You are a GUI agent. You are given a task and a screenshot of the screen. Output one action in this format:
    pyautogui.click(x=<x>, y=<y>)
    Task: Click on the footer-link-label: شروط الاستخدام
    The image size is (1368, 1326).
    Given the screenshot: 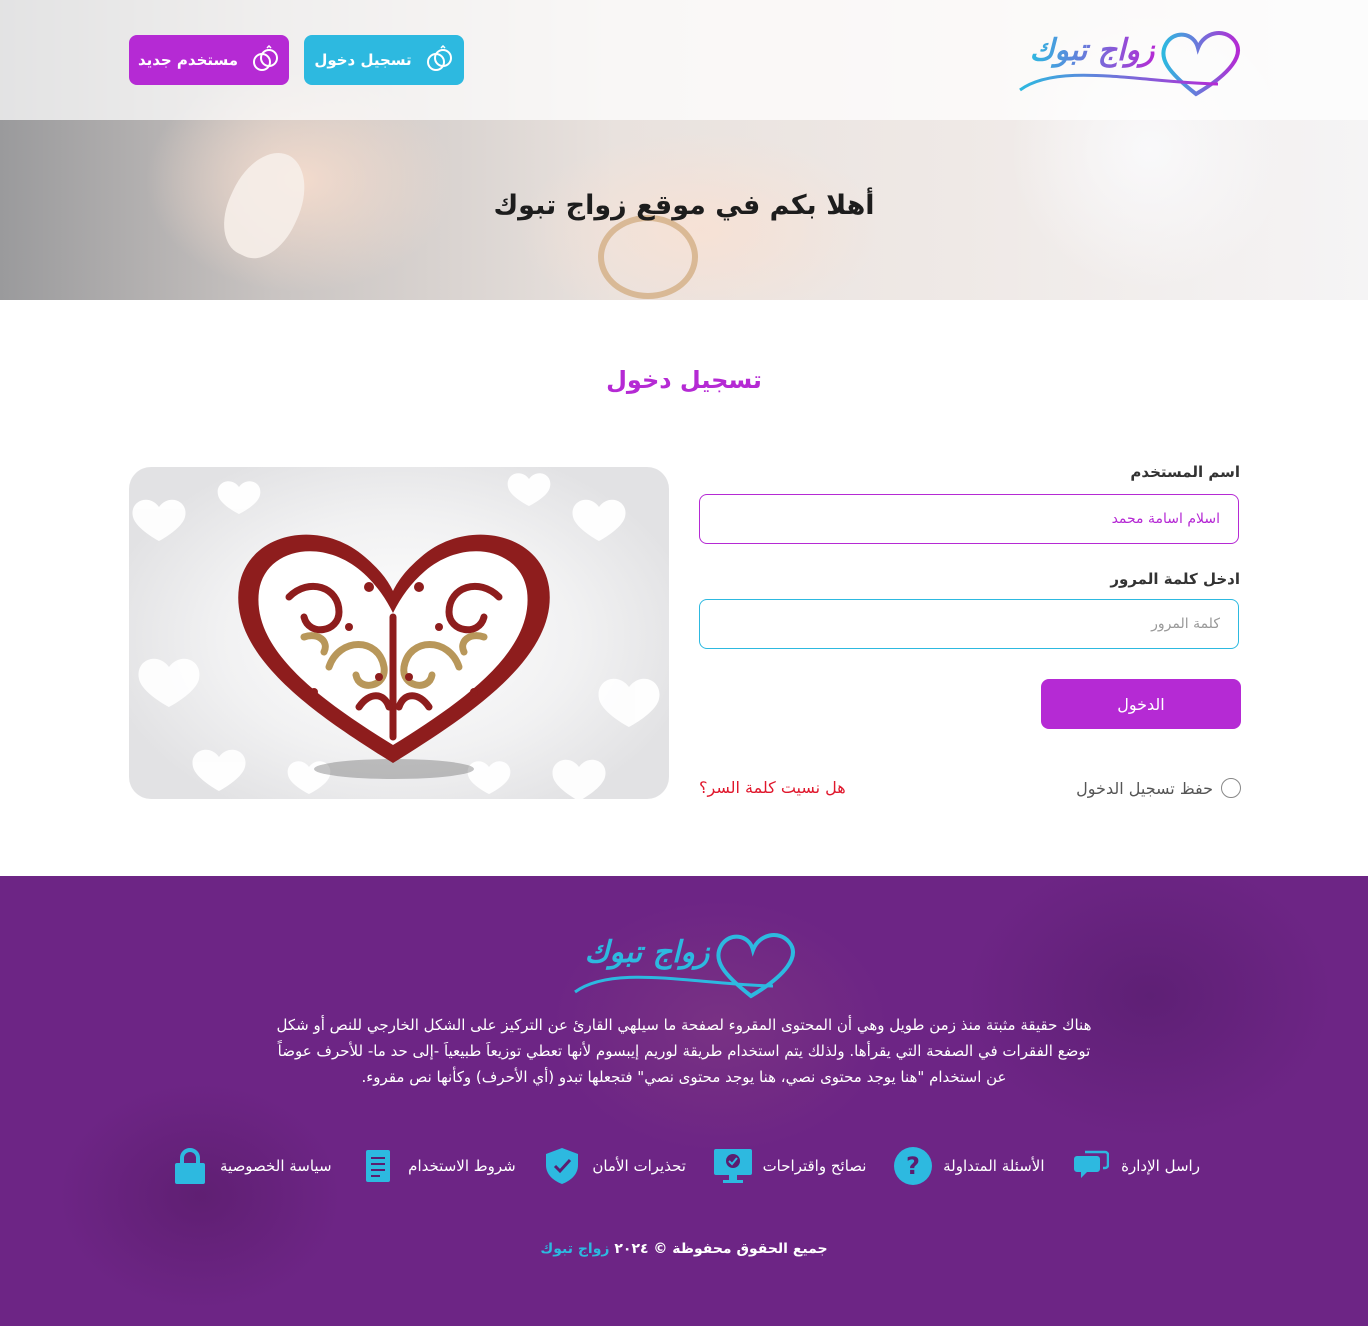 What is the action you would take?
    pyautogui.click(x=462, y=1166)
    